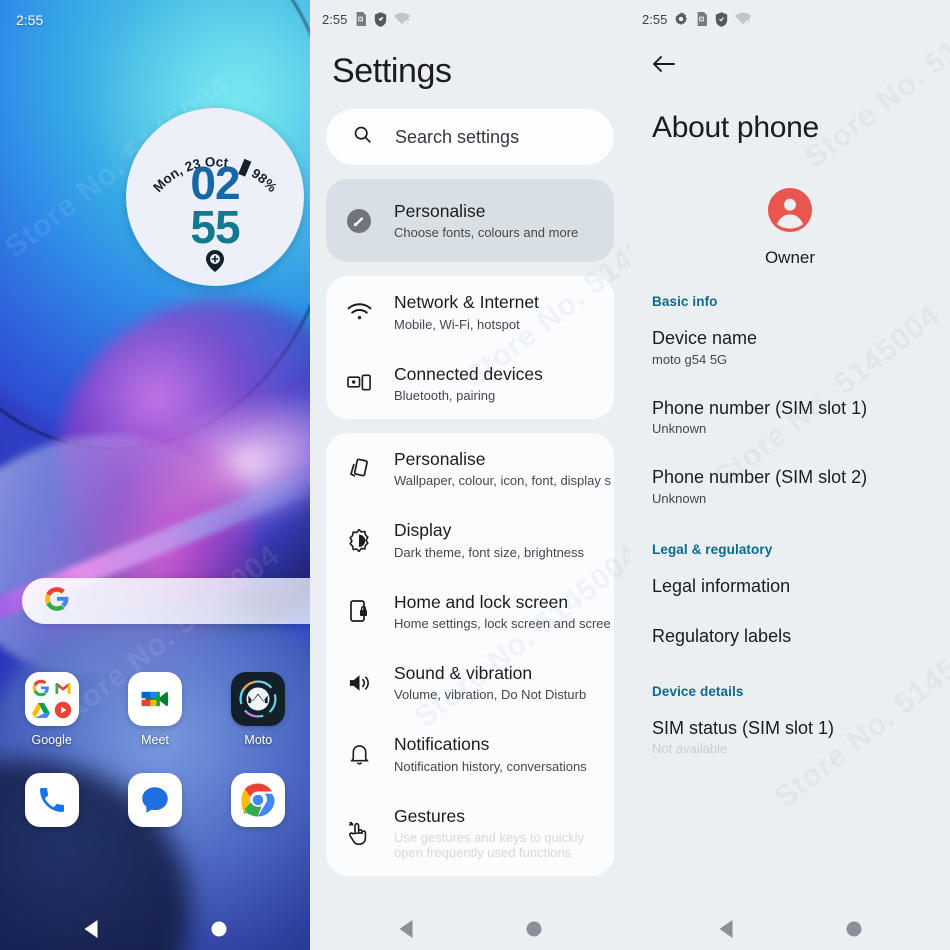 This screenshot has height=950, width=950. Describe the element at coordinates (51, 800) in the screenshot. I see `app-phone` at that location.